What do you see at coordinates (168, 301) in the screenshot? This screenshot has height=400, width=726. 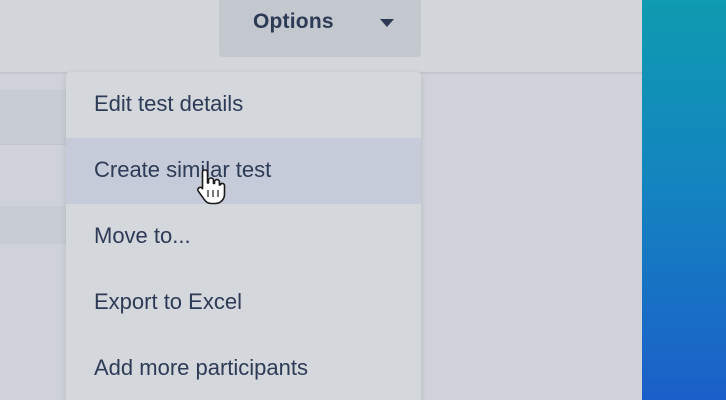 I see `menu-item-label: Export to Excel` at bounding box center [168, 301].